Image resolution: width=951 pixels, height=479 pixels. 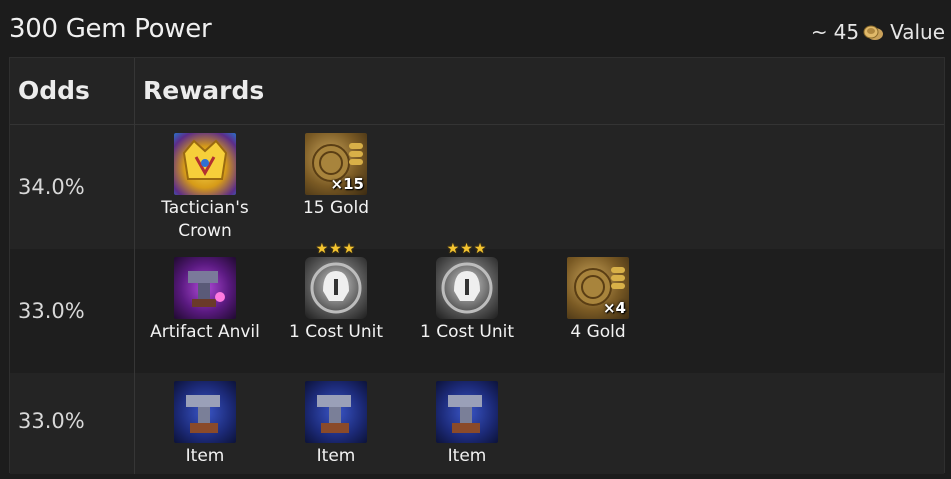 I want to click on page-title: 300 Gem Power, so click(x=110, y=29).